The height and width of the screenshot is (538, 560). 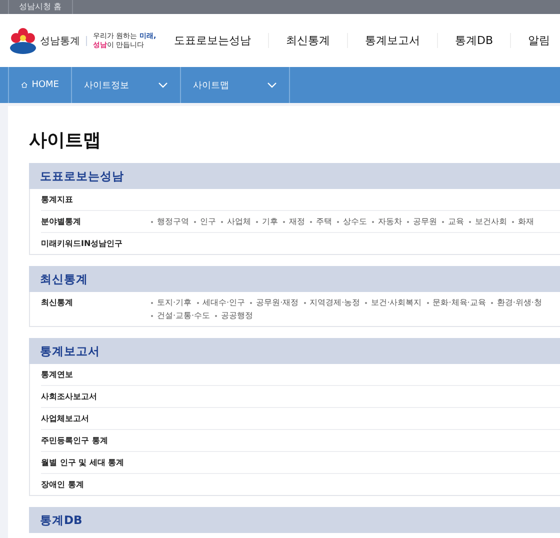 I want to click on sitemap-link: 통계연보, so click(x=96, y=374).